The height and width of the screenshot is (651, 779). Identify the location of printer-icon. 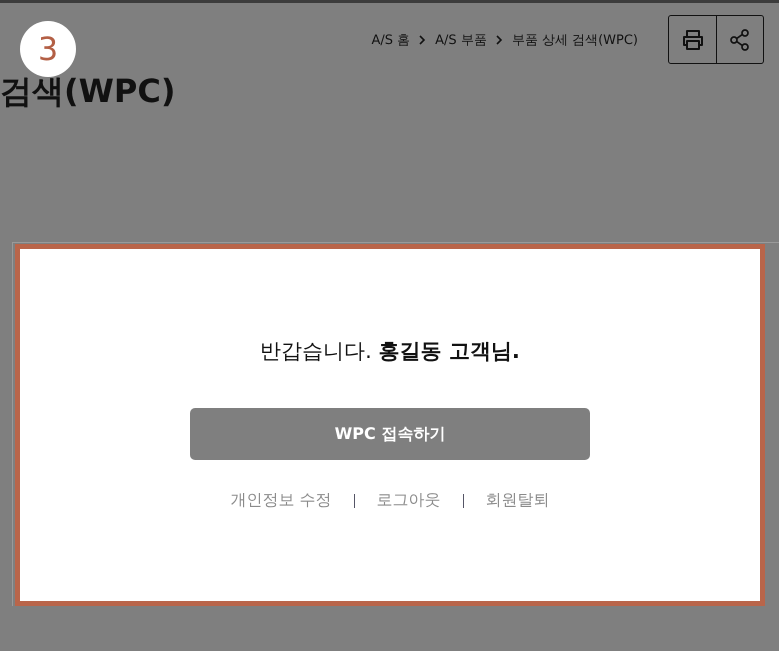
(692, 39).